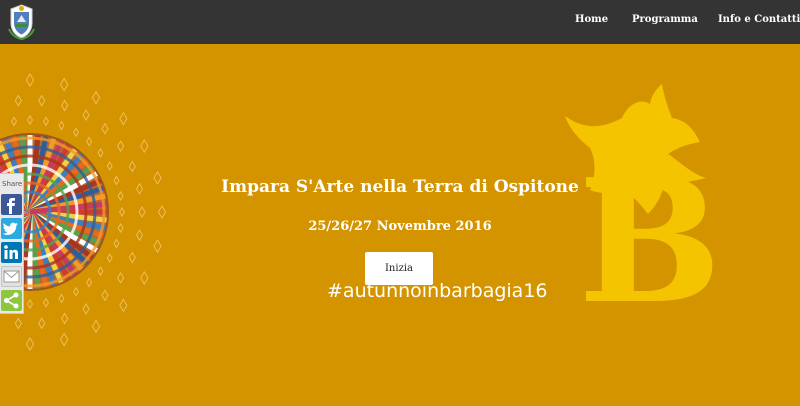 Image resolution: width=800 pixels, height=406 pixels. I want to click on hero-date: 25/26/27 Novembre 2016, so click(400, 226).